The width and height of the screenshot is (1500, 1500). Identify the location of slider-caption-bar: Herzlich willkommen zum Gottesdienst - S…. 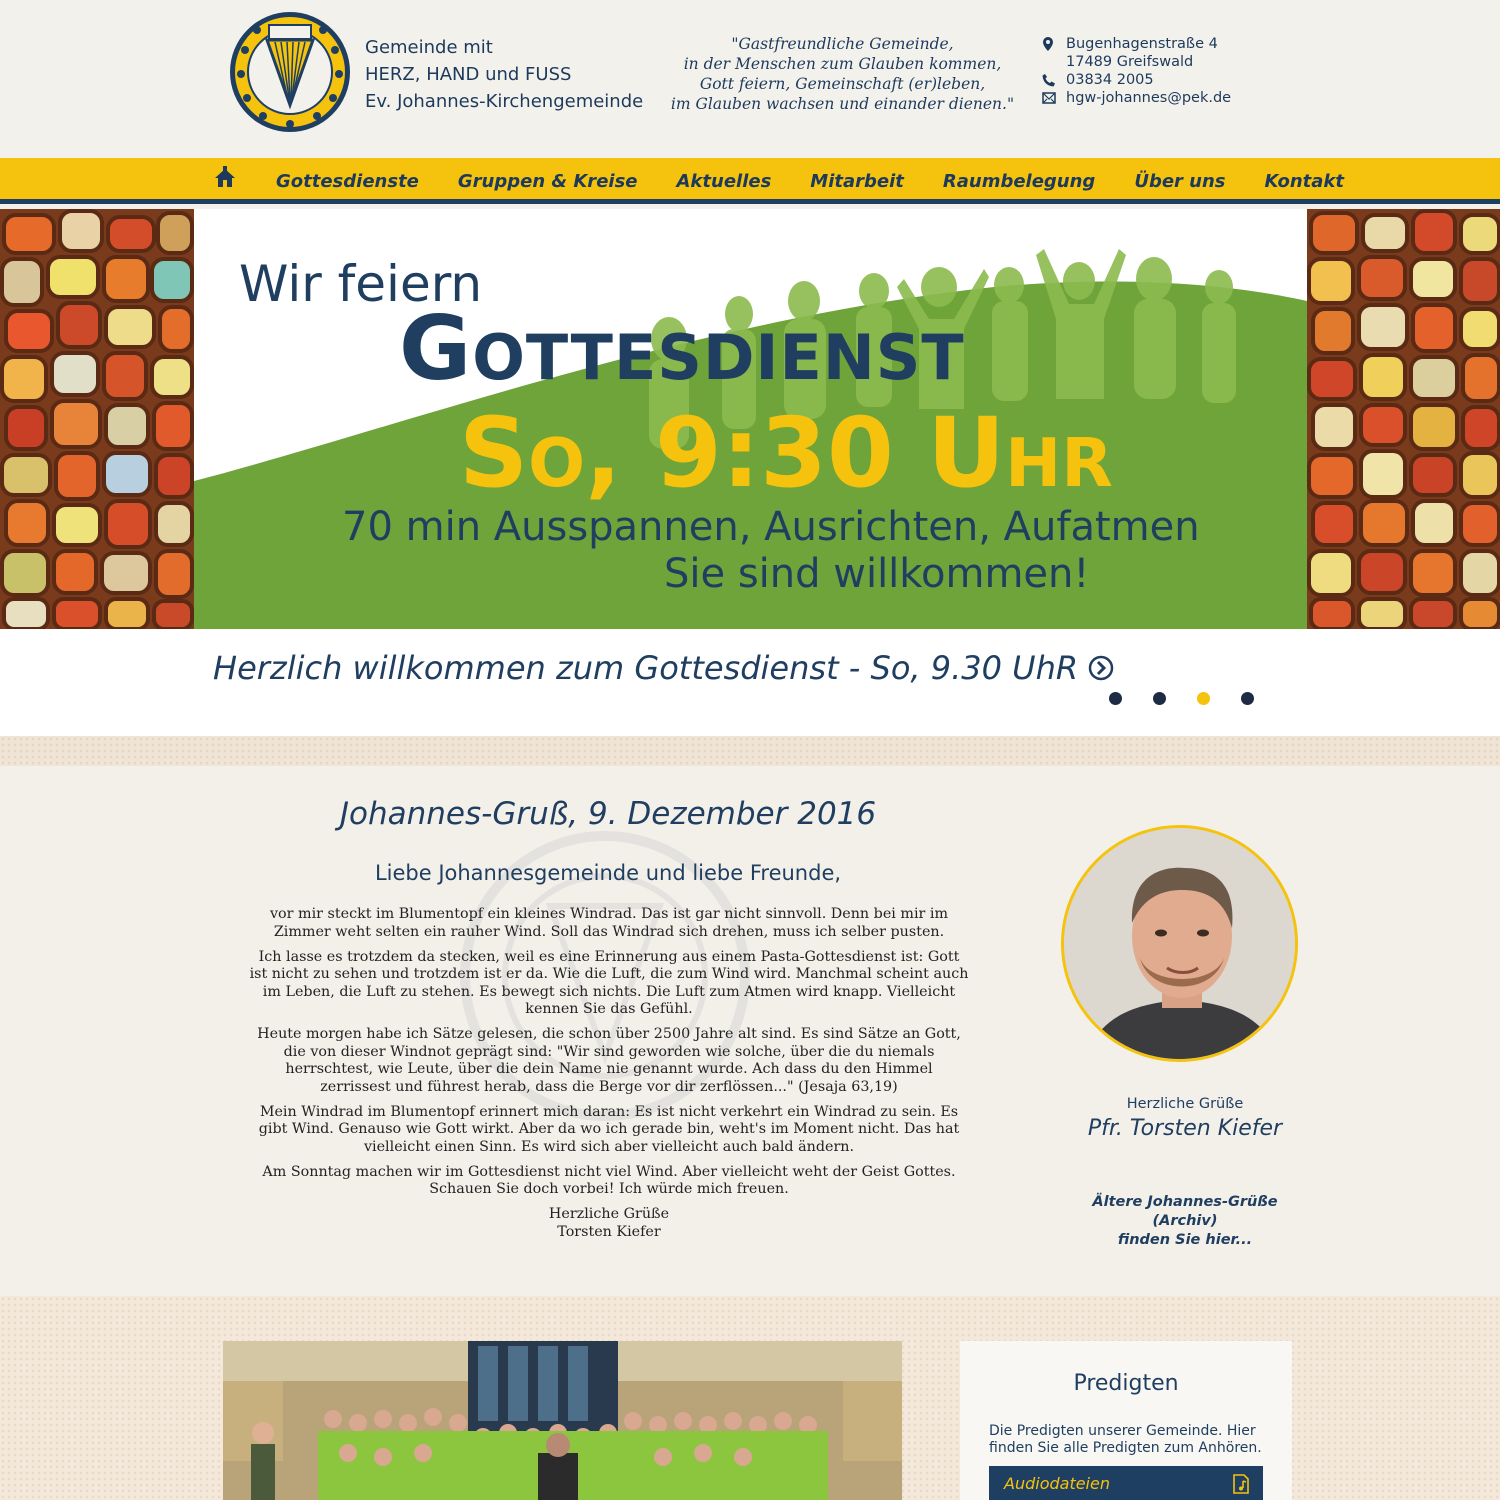
(750, 682).